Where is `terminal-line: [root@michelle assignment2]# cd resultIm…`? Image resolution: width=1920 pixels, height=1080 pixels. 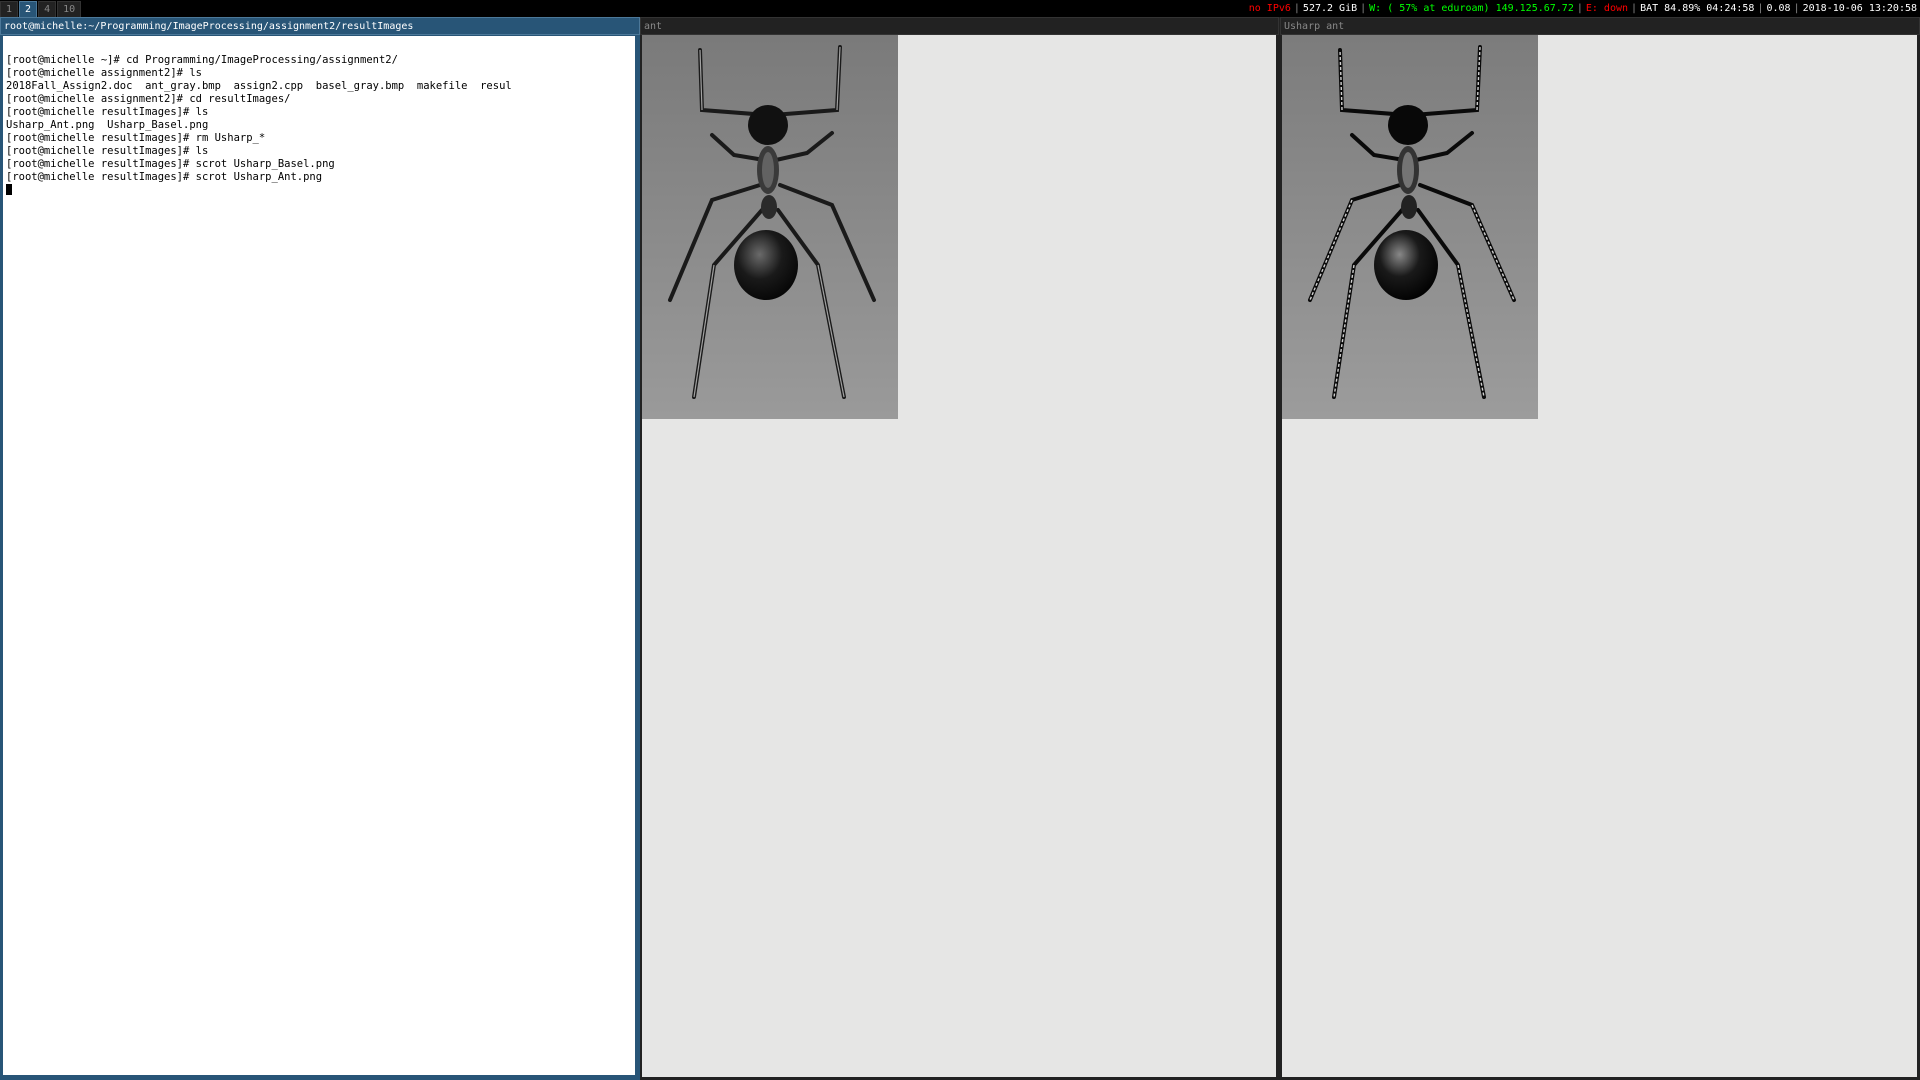
terminal-line: [root@michelle assignment2]# cd resultIm… is located at coordinates (148, 99).